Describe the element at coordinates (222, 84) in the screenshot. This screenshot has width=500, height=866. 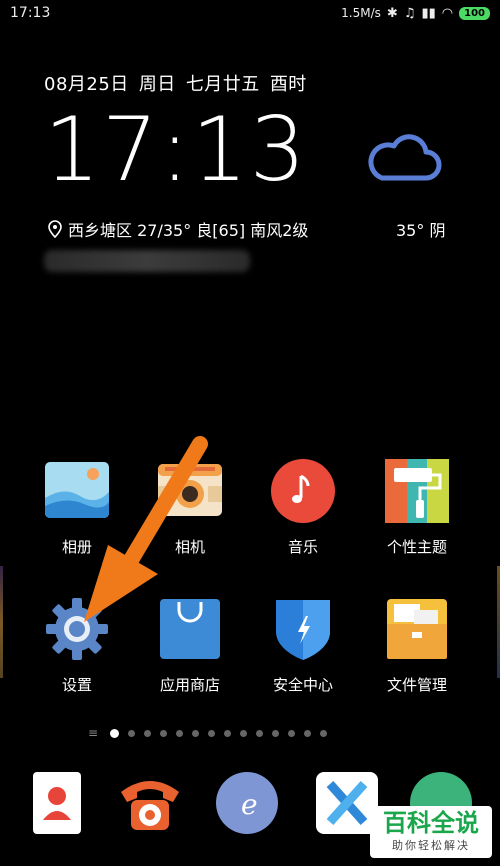
I see `lunar-date: 七月廿五` at that location.